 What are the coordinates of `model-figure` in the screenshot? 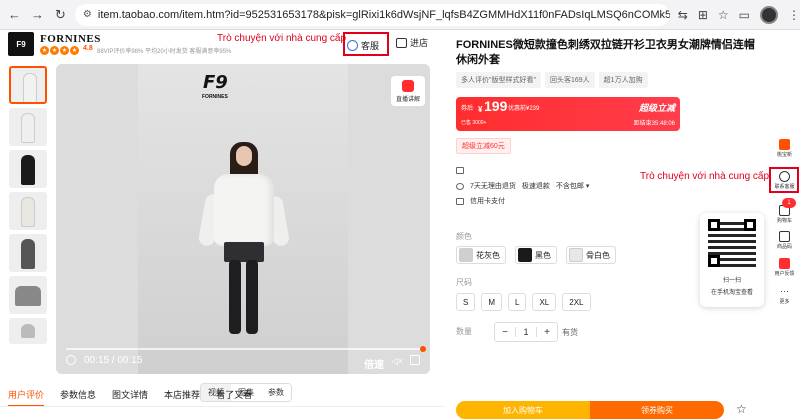 It's located at (244, 210).